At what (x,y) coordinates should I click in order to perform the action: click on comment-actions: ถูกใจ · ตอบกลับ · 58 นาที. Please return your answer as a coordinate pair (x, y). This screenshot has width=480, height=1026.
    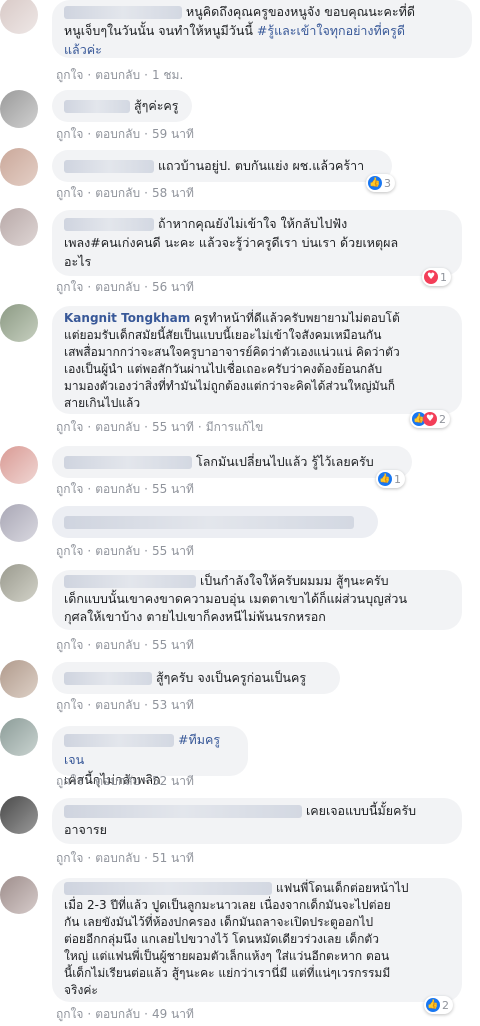
    Looking at the image, I should click on (125, 193).